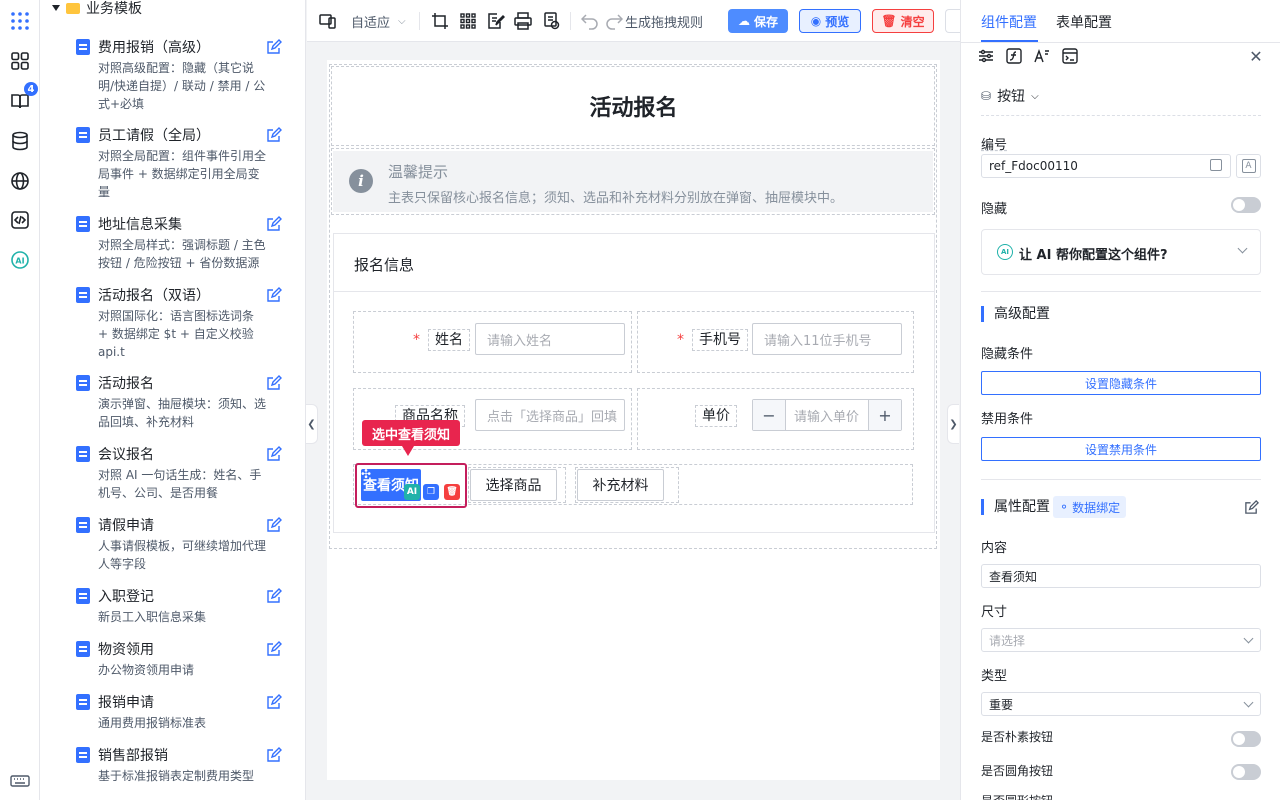  What do you see at coordinates (903, 21) in the screenshot?
I see `clear-button: 🗑 清空` at bounding box center [903, 21].